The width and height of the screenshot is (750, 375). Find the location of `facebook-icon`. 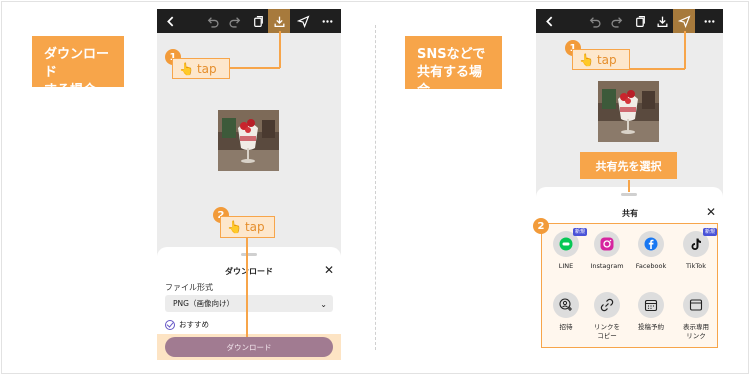

facebook-icon is located at coordinates (651, 244).